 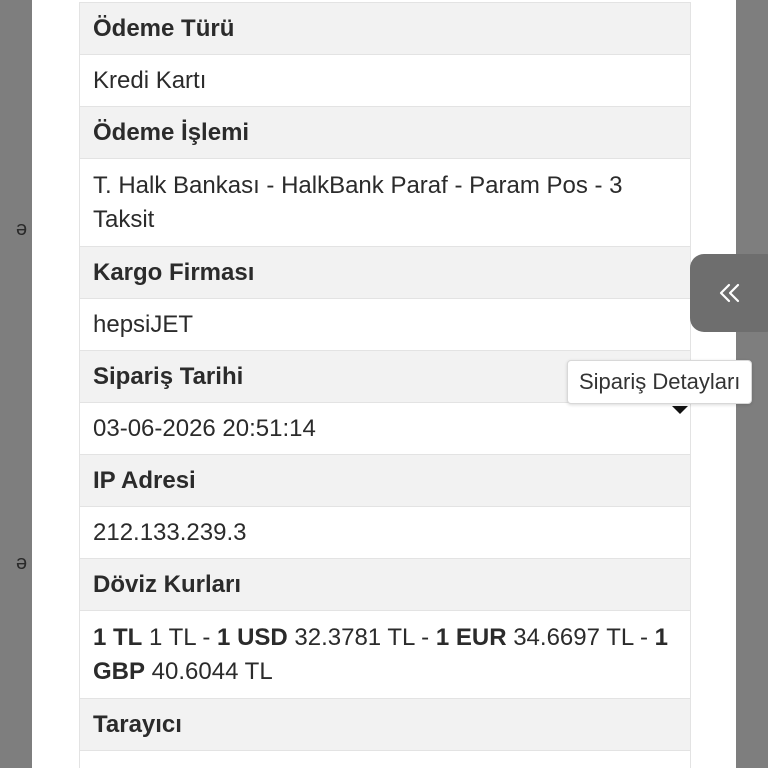 I want to click on cargo-value: hepsiJET, so click(x=385, y=325).